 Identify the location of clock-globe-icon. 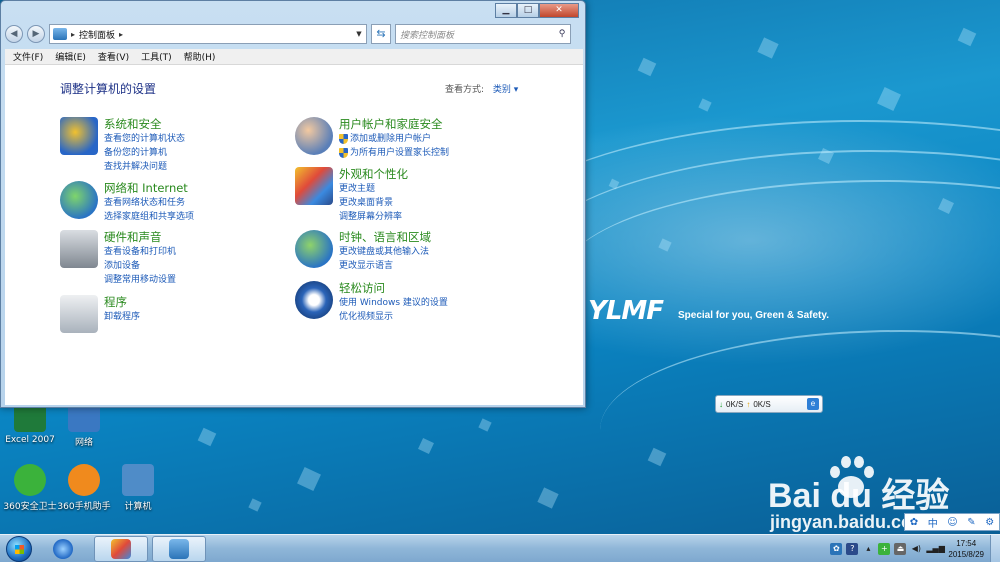
(314, 249).